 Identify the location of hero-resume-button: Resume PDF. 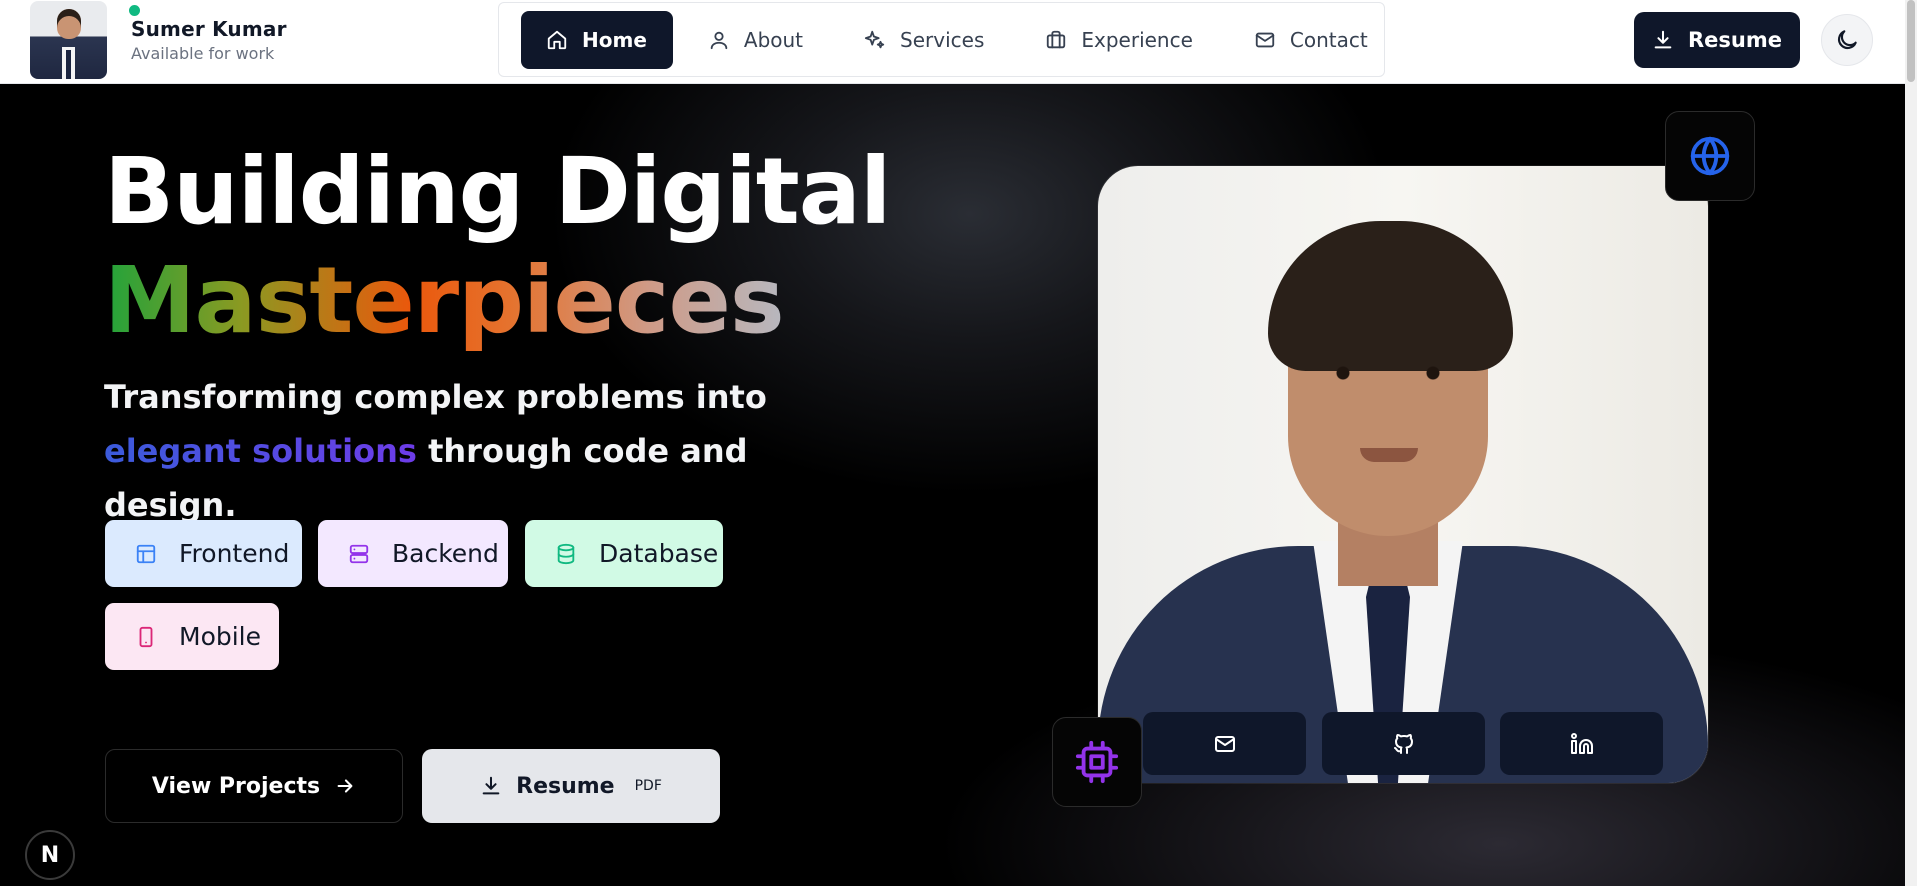
(571, 786).